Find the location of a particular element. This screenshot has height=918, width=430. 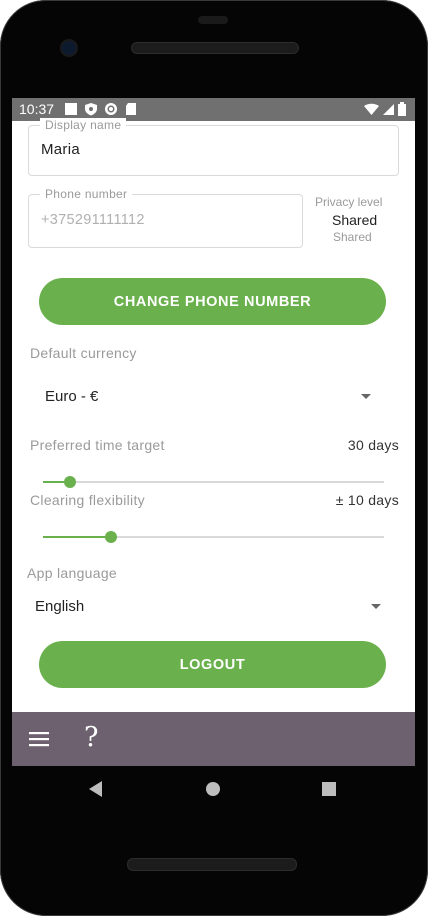

preferred-time-target-slider is located at coordinates (213, 482).